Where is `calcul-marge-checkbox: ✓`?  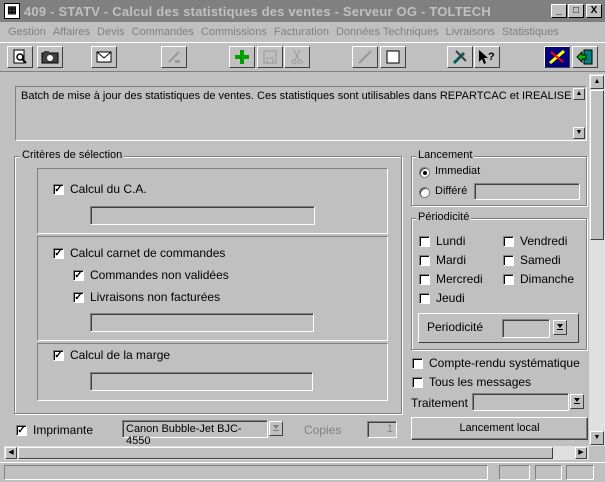 calcul-marge-checkbox: ✓ is located at coordinates (58, 355).